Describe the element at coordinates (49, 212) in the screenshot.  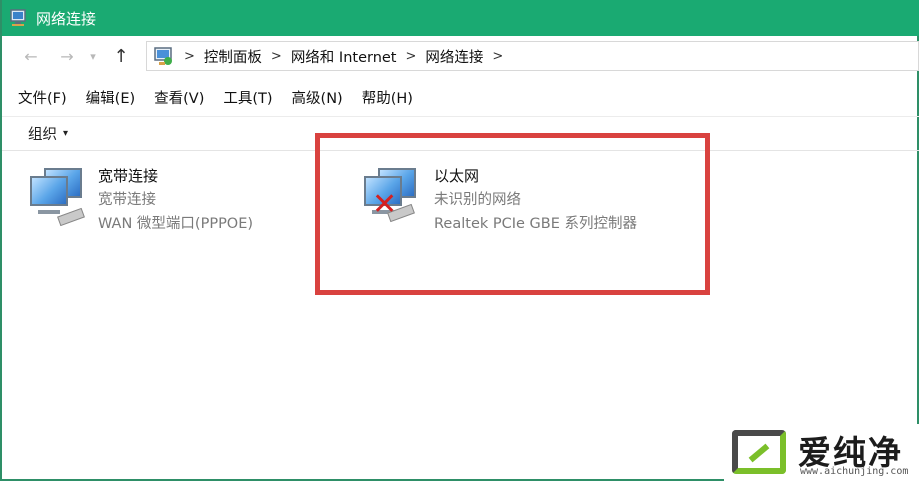
I see `monitor-stand-shape` at that location.